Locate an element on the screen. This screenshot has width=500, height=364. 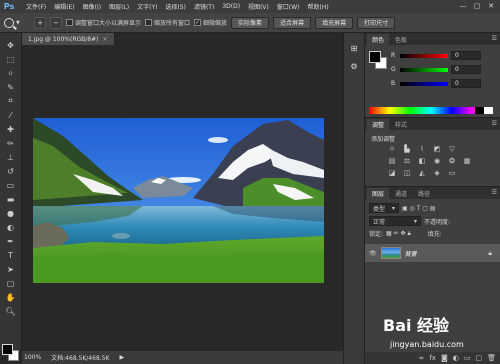
actual-pixels-button: 实际像素 is located at coordinates (250, 22).